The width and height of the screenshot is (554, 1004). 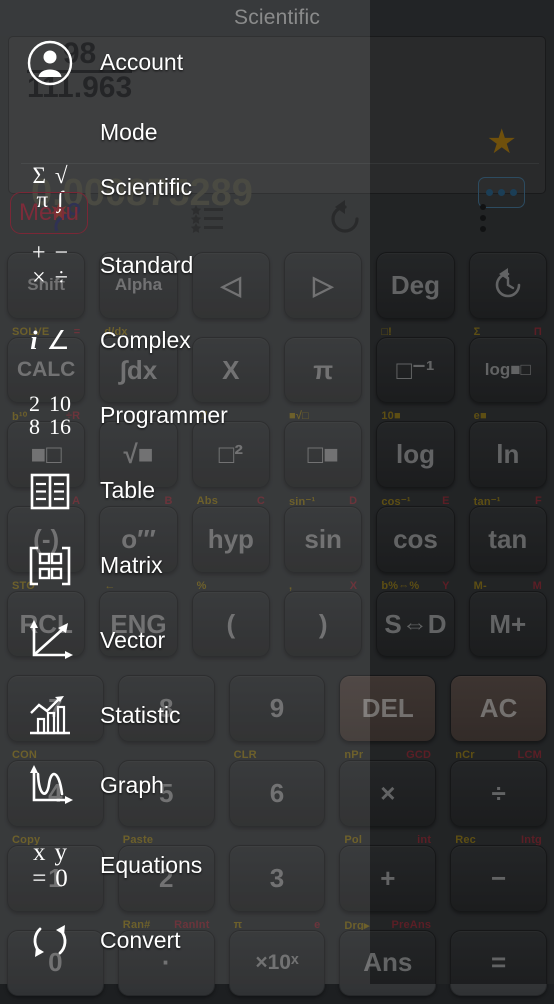 I want to click on drawer-item-equations: xy=0Equations, so click(x=185, y=865).